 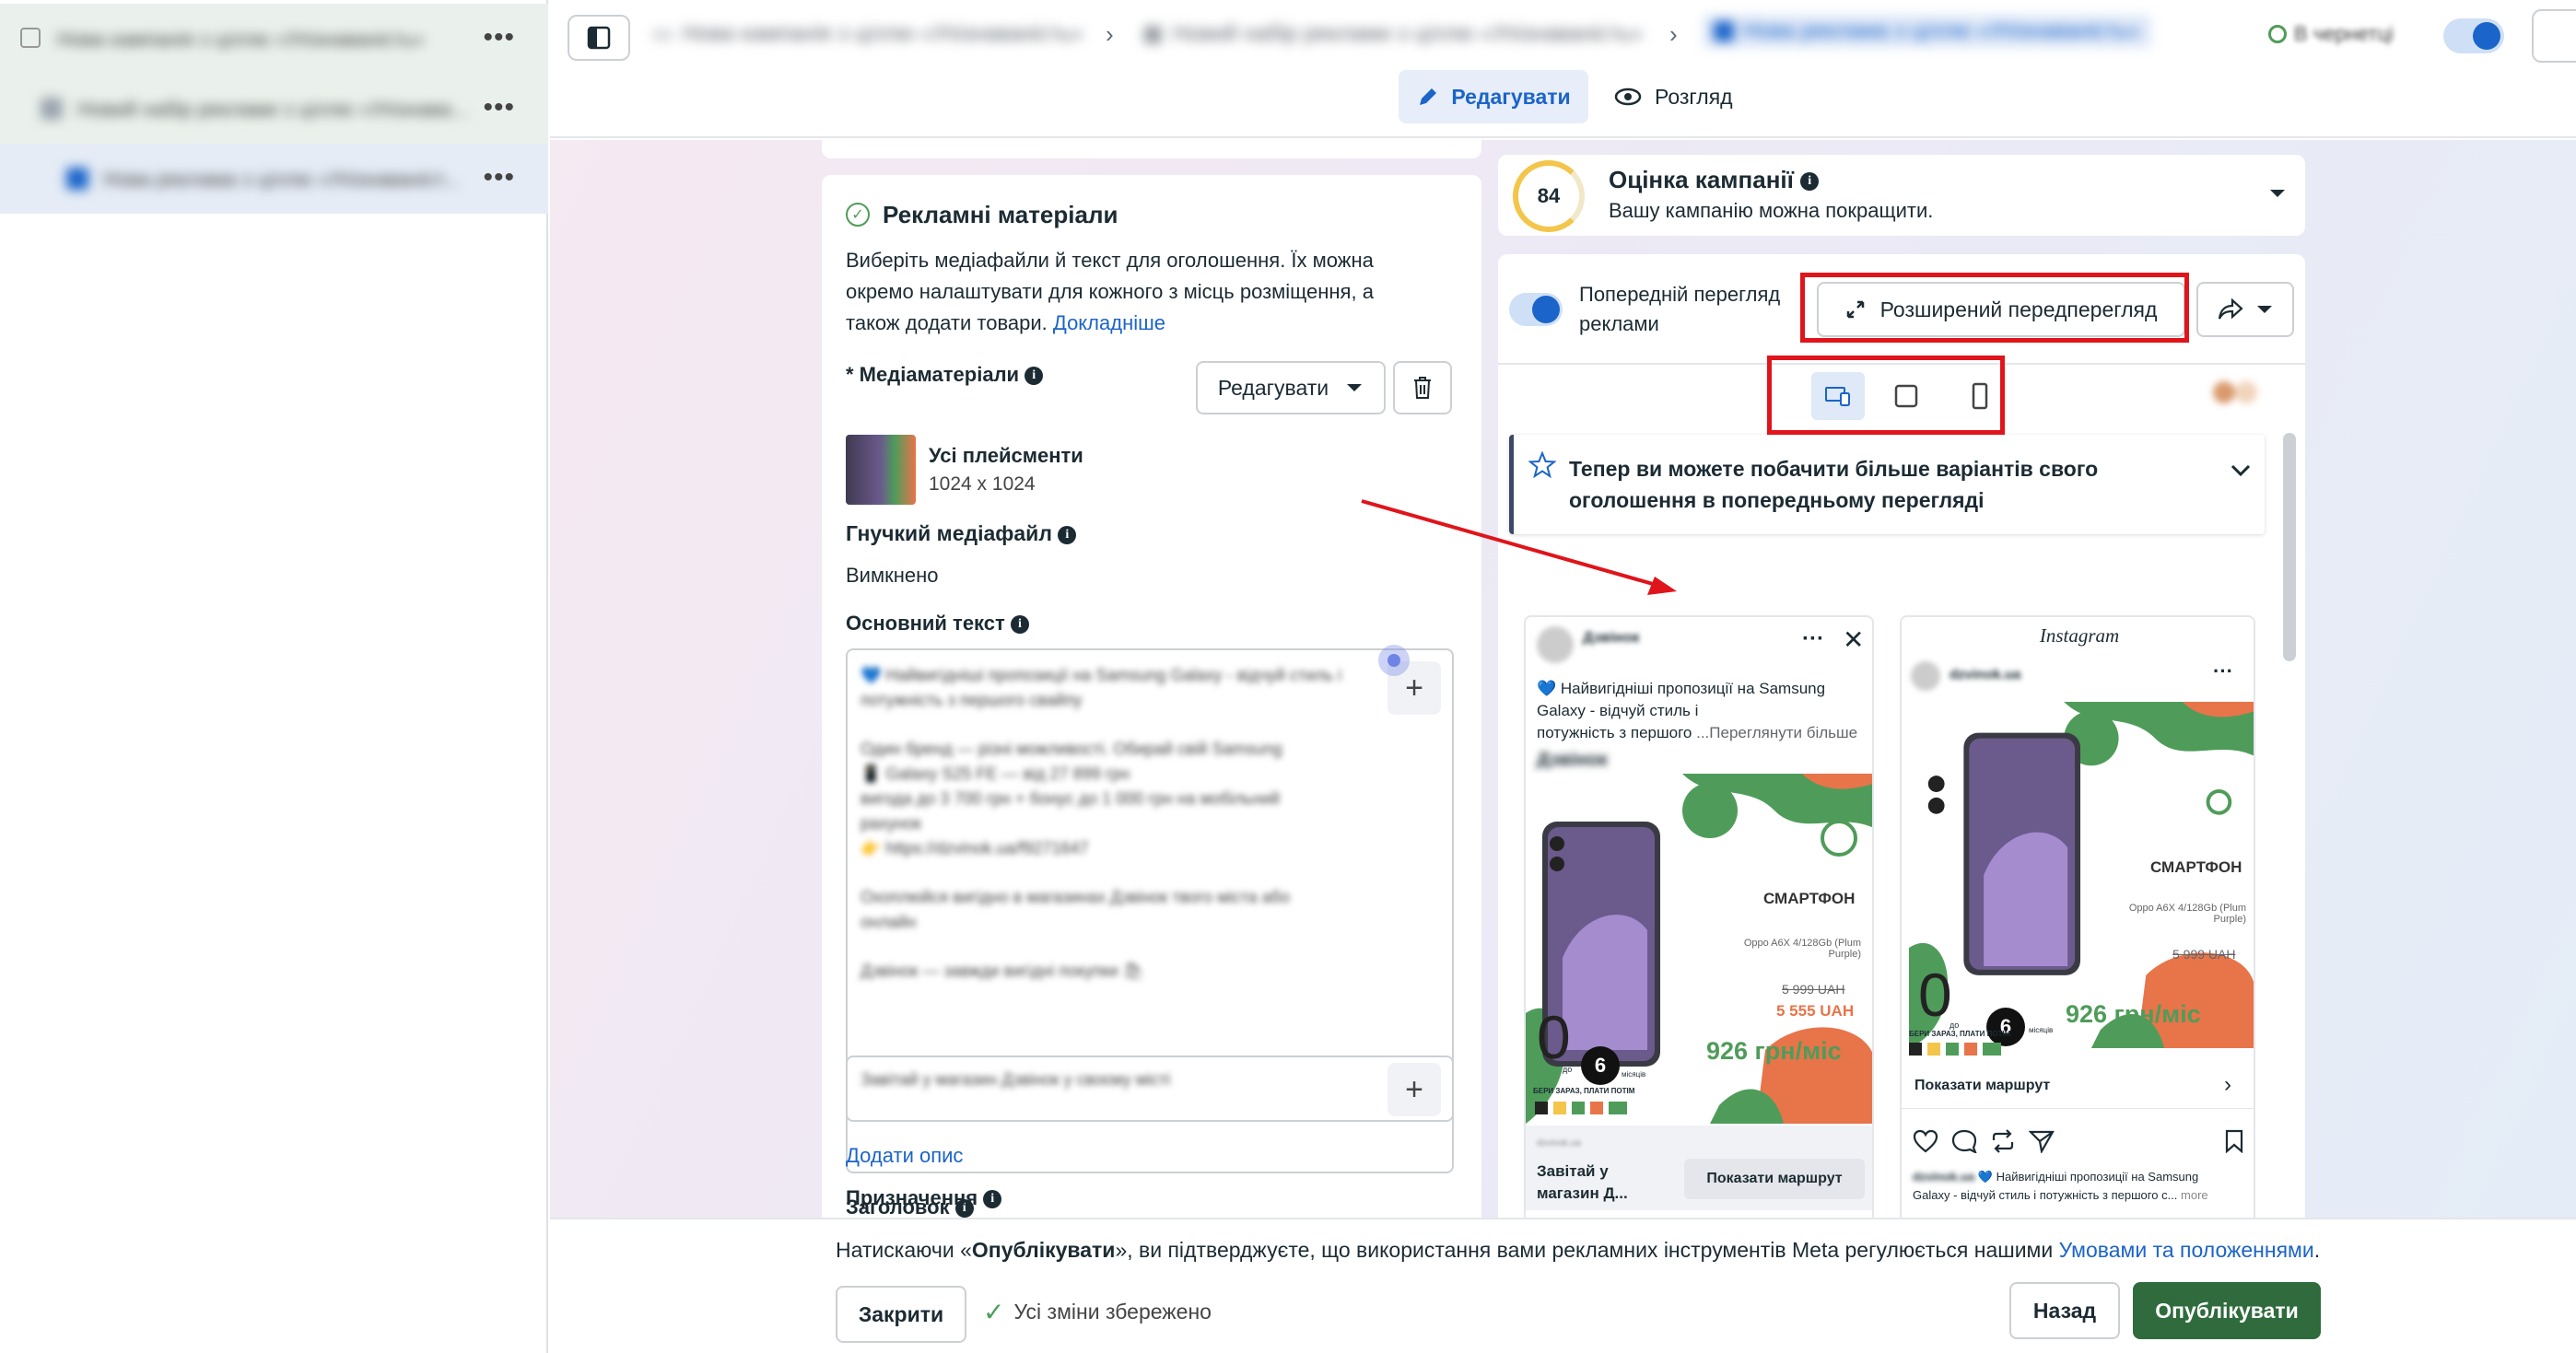 I want to click on media-thumbnail, so click(x=881, y=470).